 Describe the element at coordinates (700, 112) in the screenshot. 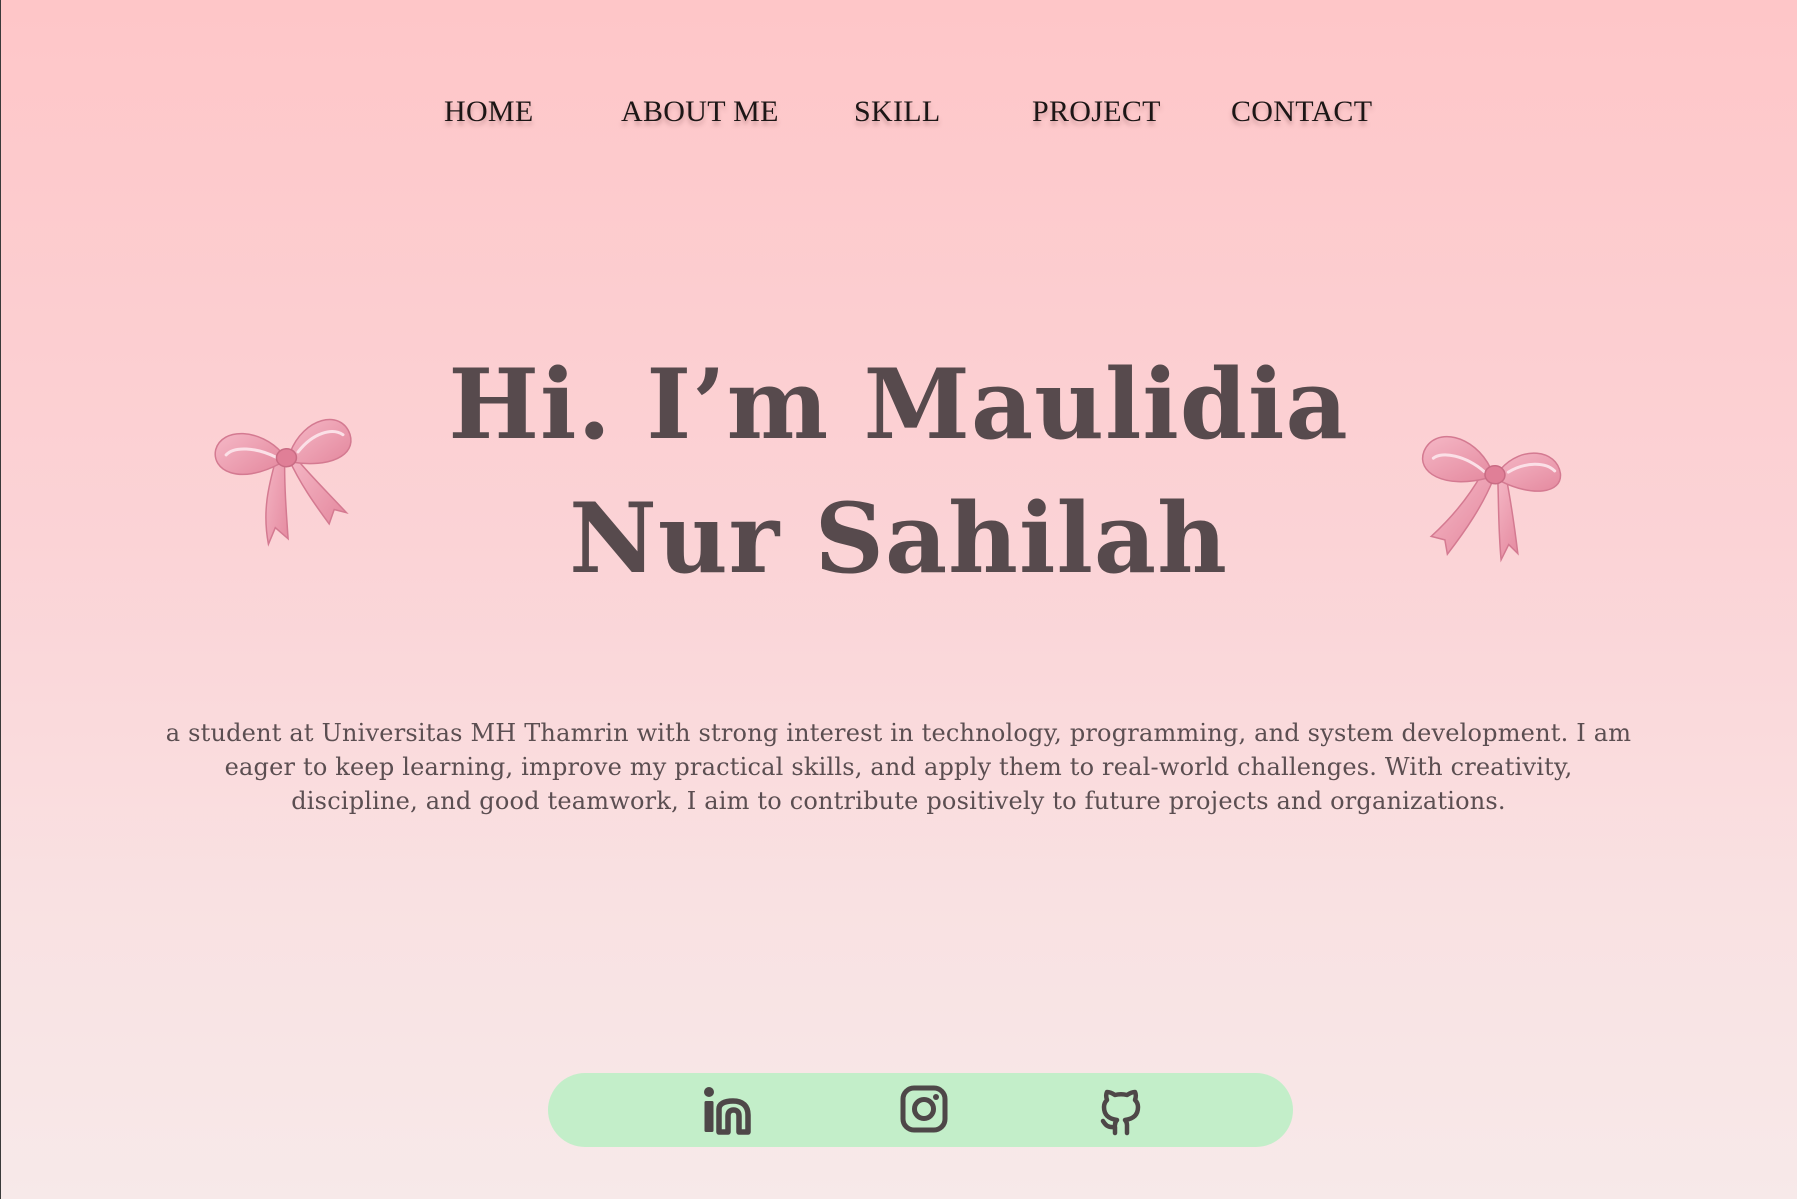

I see `nav-about-me: ABOUT ME` at that location.